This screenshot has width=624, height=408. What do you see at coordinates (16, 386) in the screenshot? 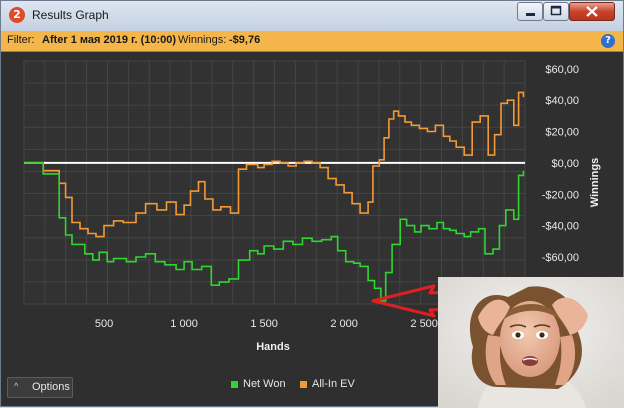
I see `chevron-up-icon: ^` at bounding box center [16, 386].